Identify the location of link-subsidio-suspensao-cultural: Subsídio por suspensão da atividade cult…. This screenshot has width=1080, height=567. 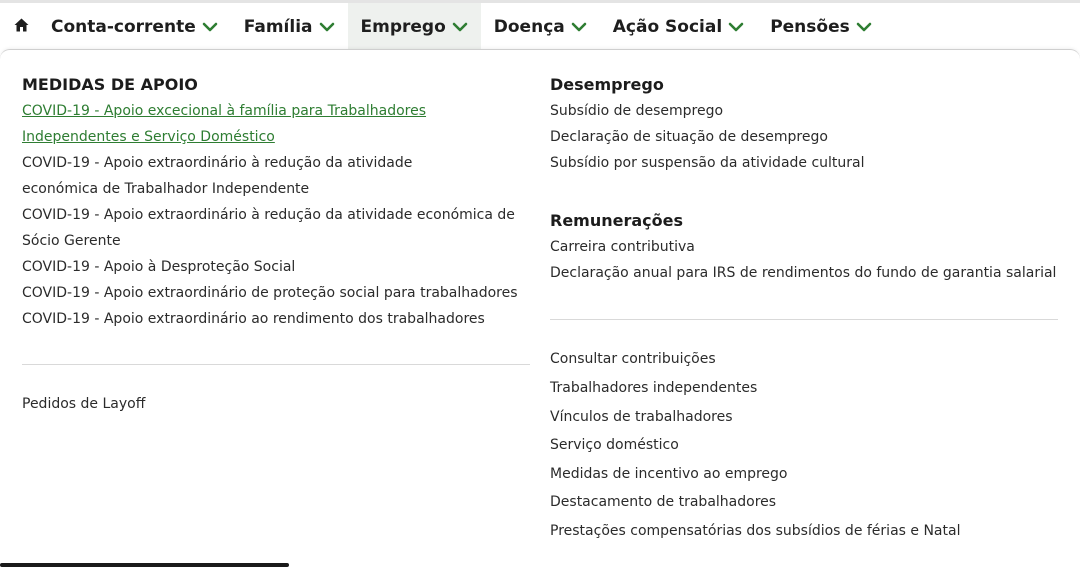
(707, 163).